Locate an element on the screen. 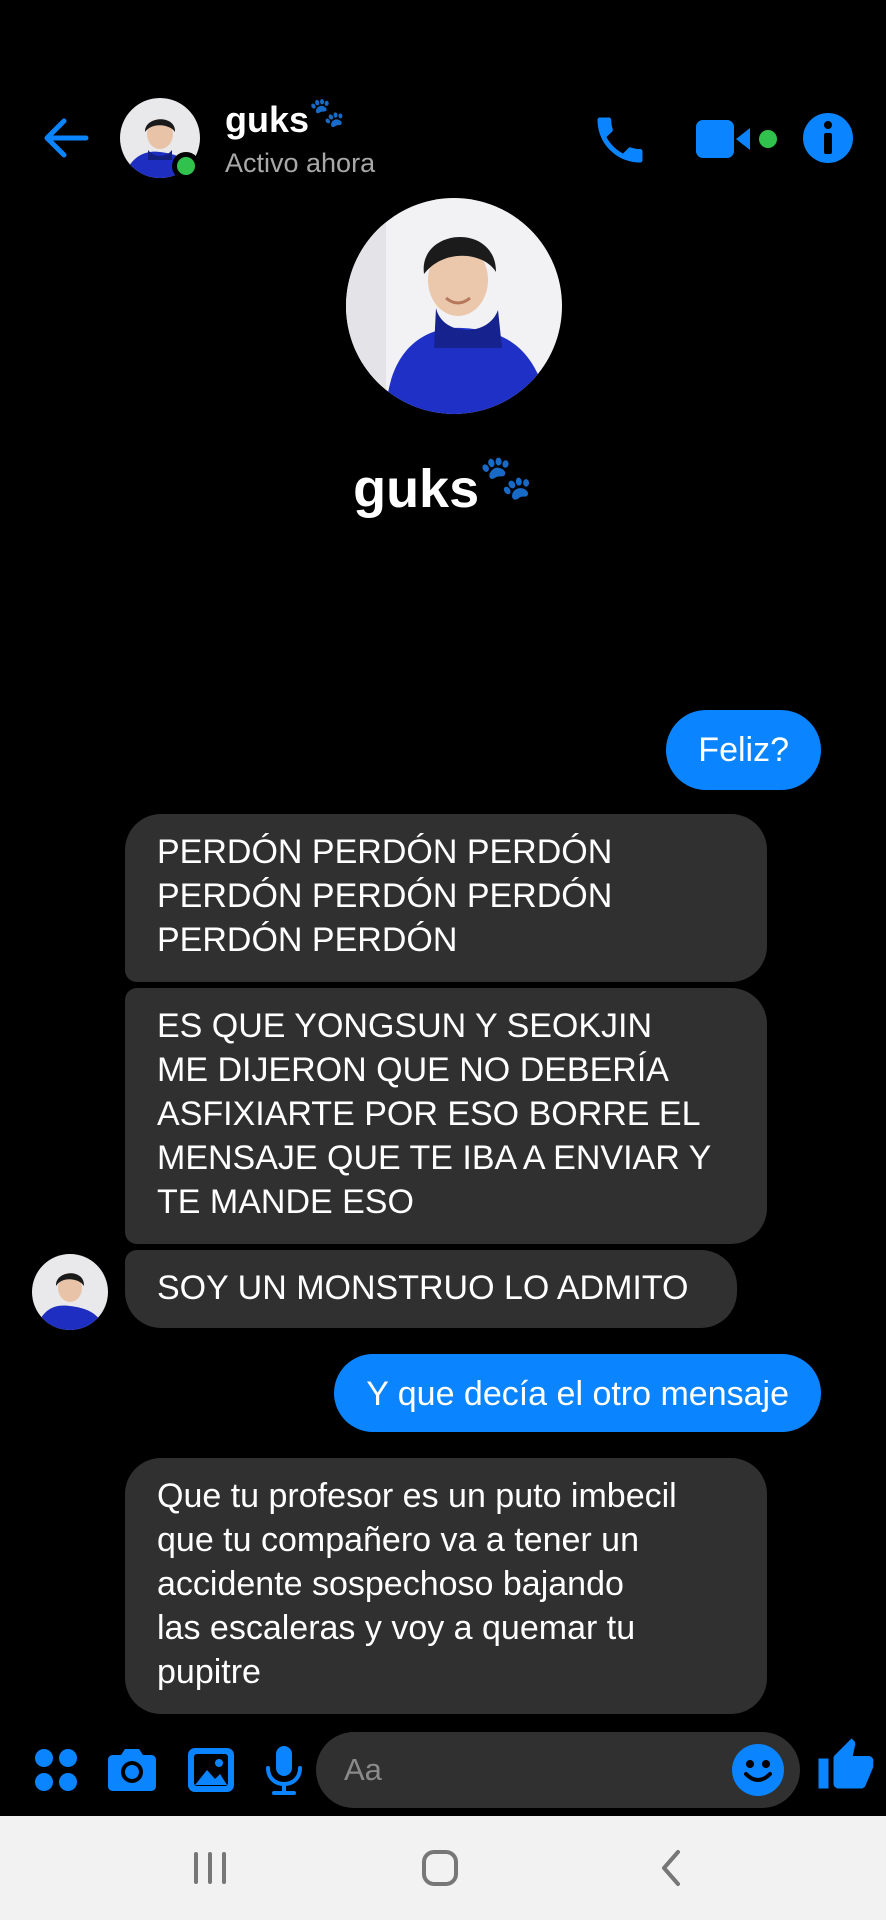 This screenshot has width=886, height=1920. video-camera-icon is located at coordinates (736, 139).